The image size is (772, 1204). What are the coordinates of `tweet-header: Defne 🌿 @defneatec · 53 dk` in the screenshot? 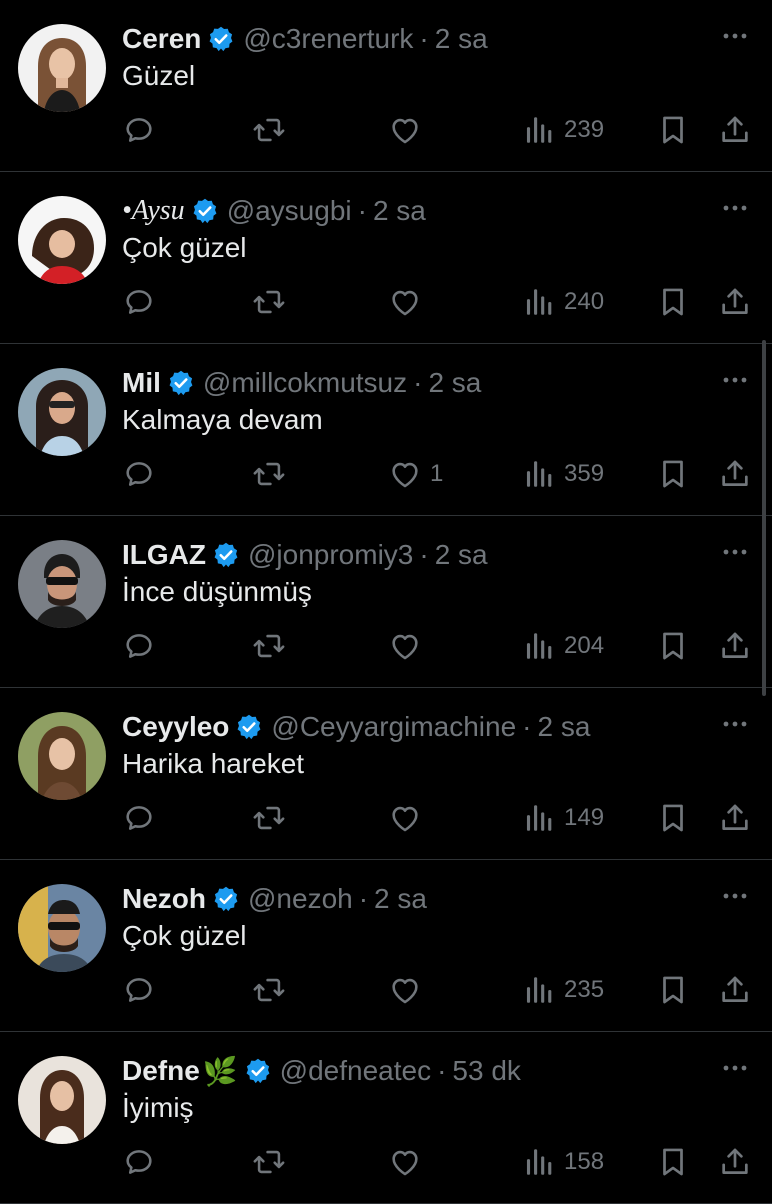 It's located at (321, 1071).